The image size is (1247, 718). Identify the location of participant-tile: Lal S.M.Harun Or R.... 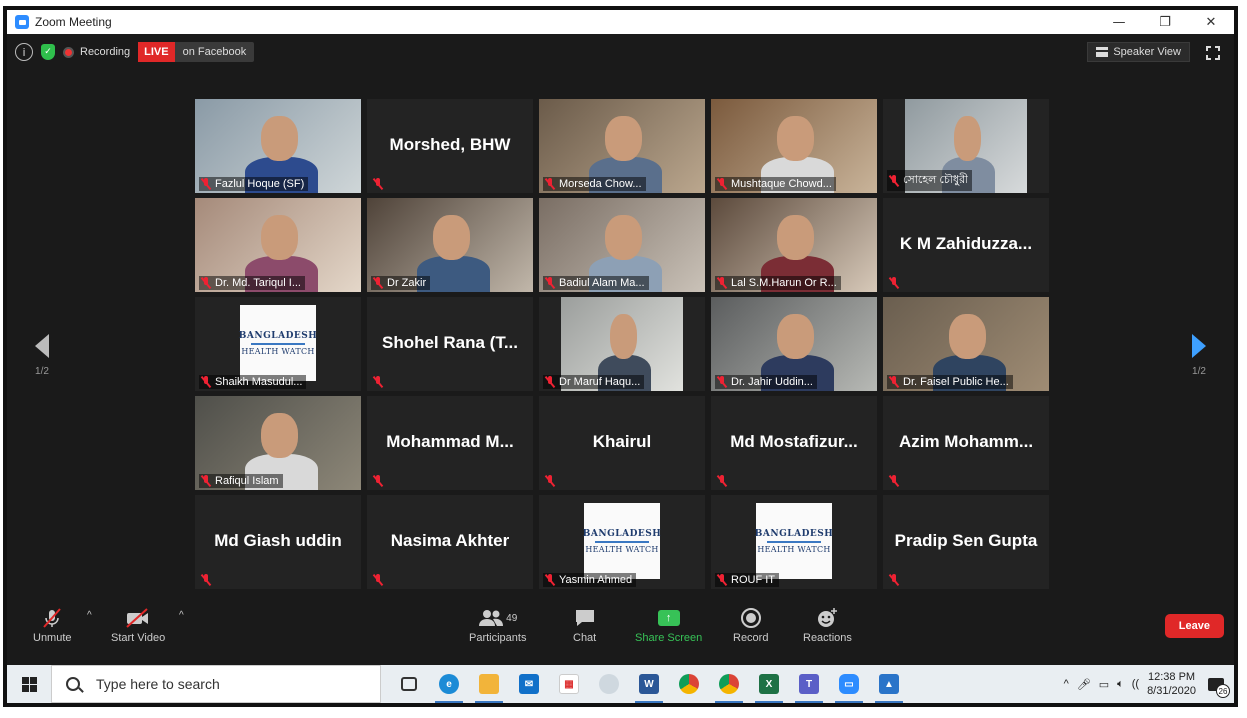
(794, 245).